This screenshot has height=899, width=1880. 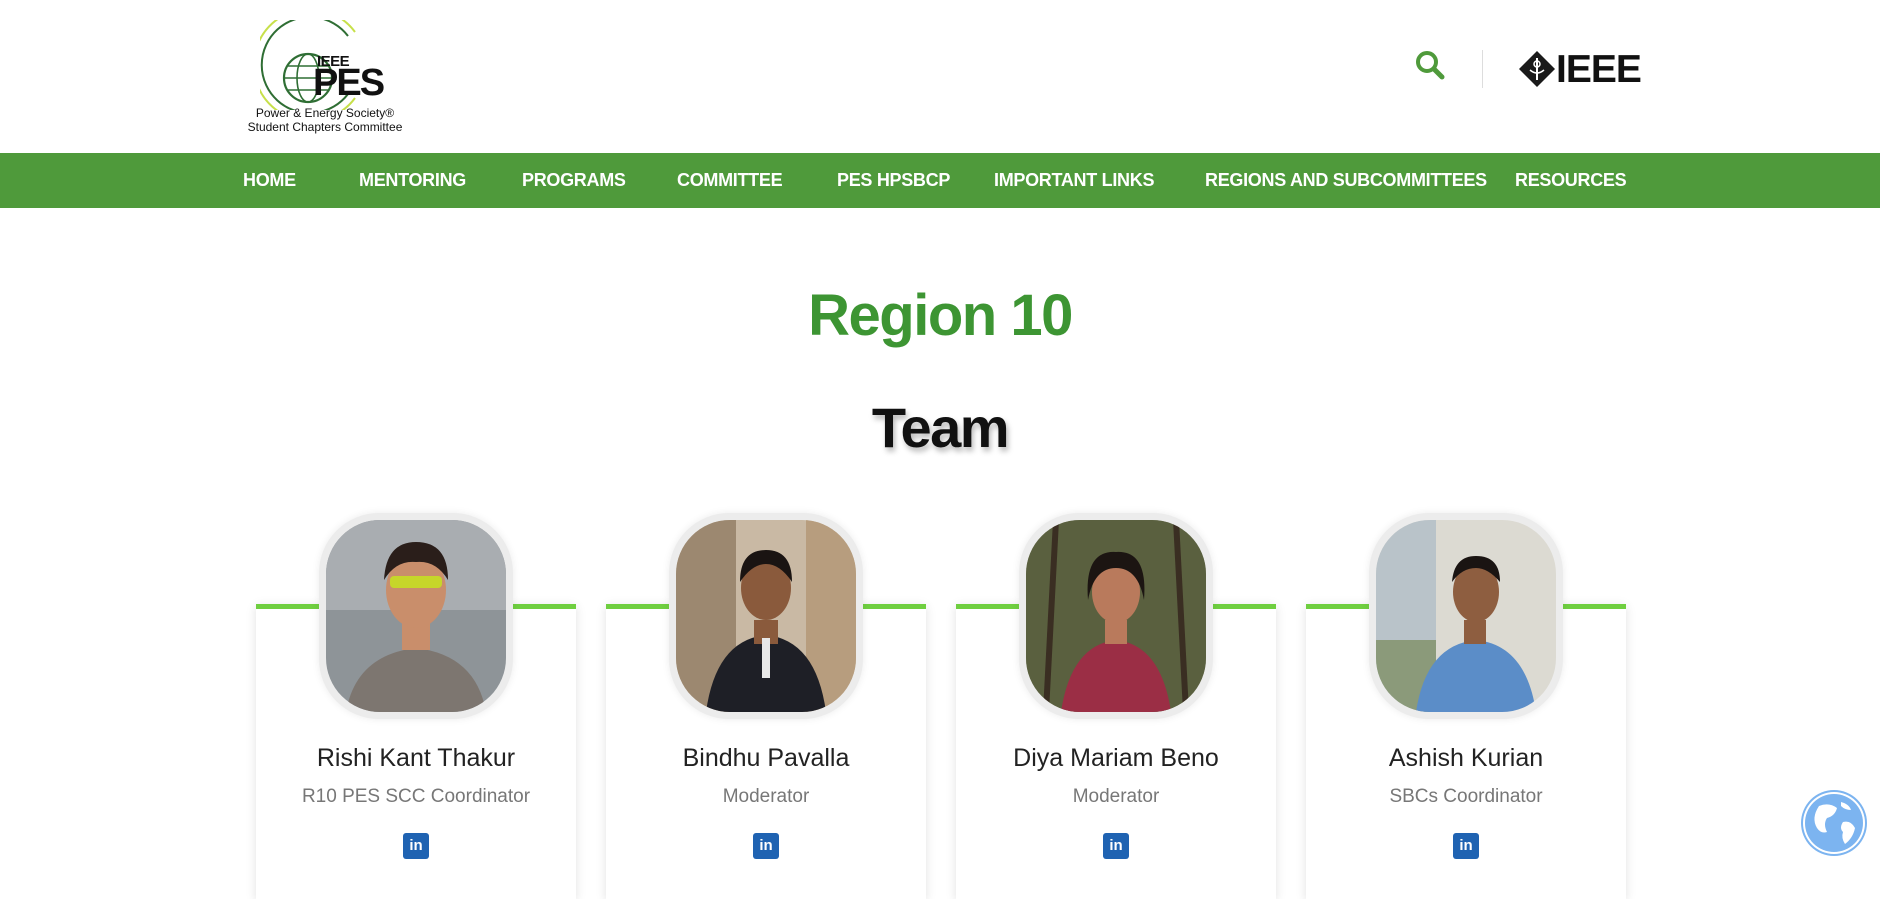 I want to click on translate-button, so click(x=1834, y=823).